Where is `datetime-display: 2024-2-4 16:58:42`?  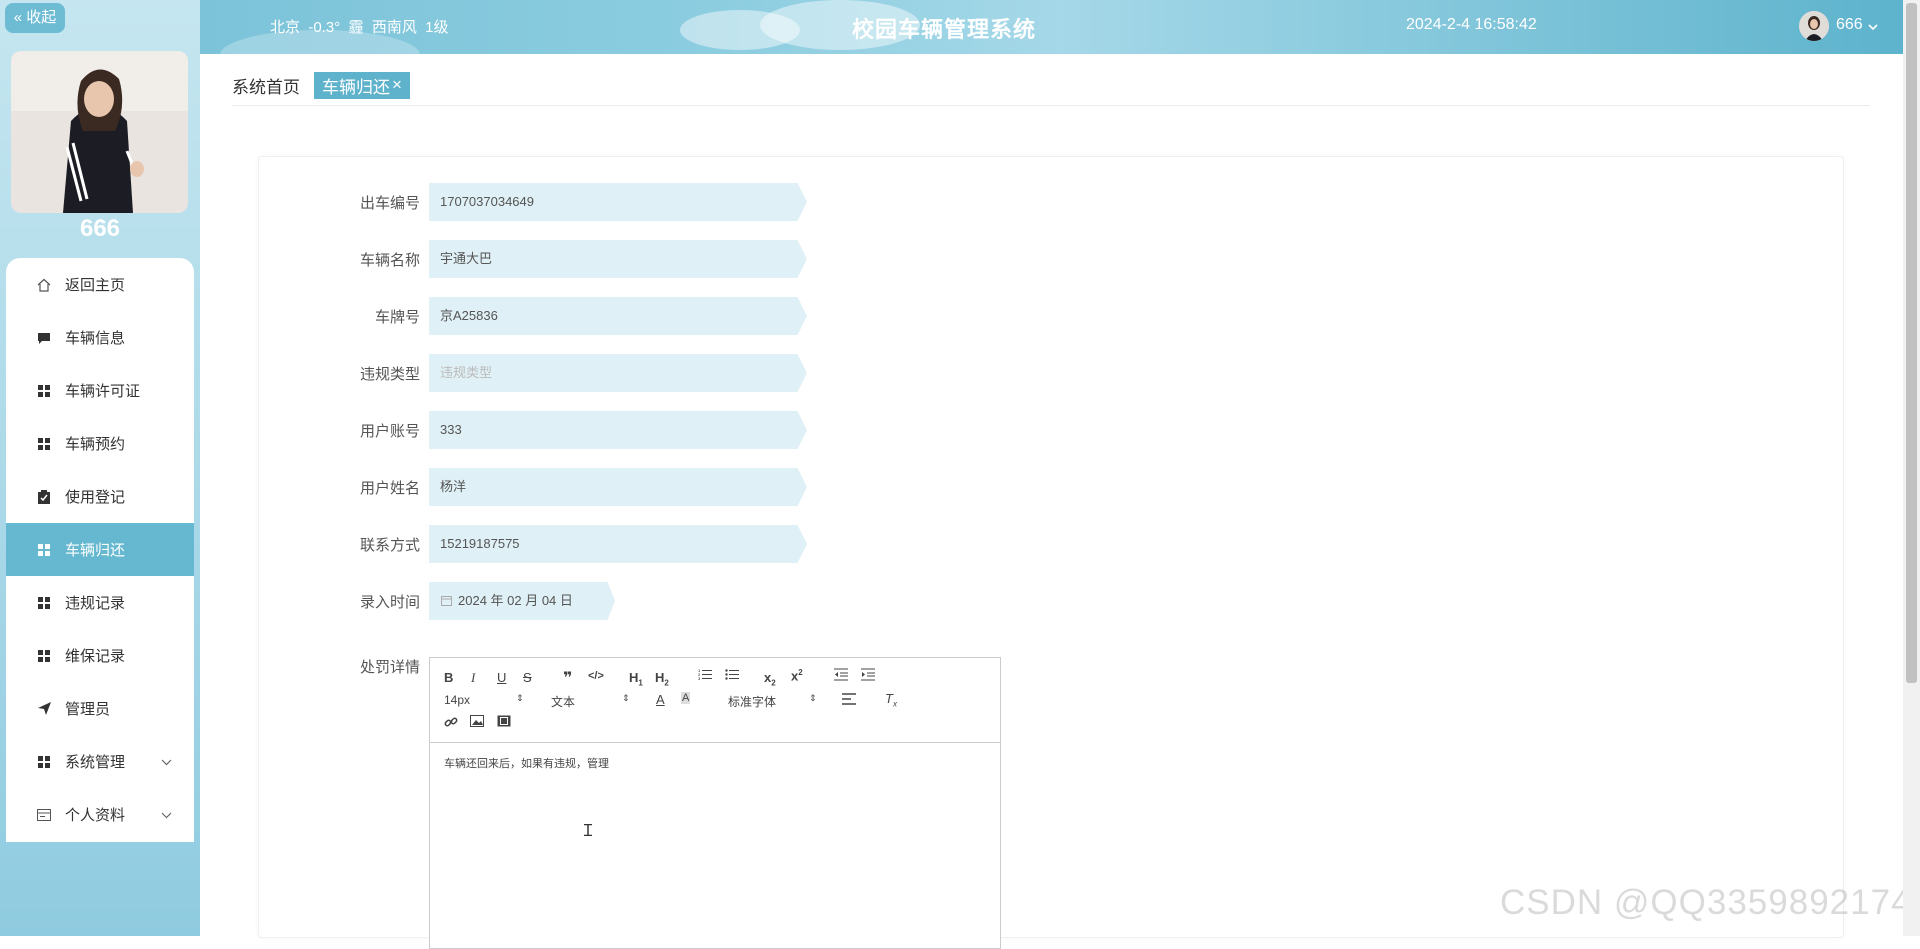
datetime-display: 2024-2-4 16:58:42 is located at coordinates (1471, 24).